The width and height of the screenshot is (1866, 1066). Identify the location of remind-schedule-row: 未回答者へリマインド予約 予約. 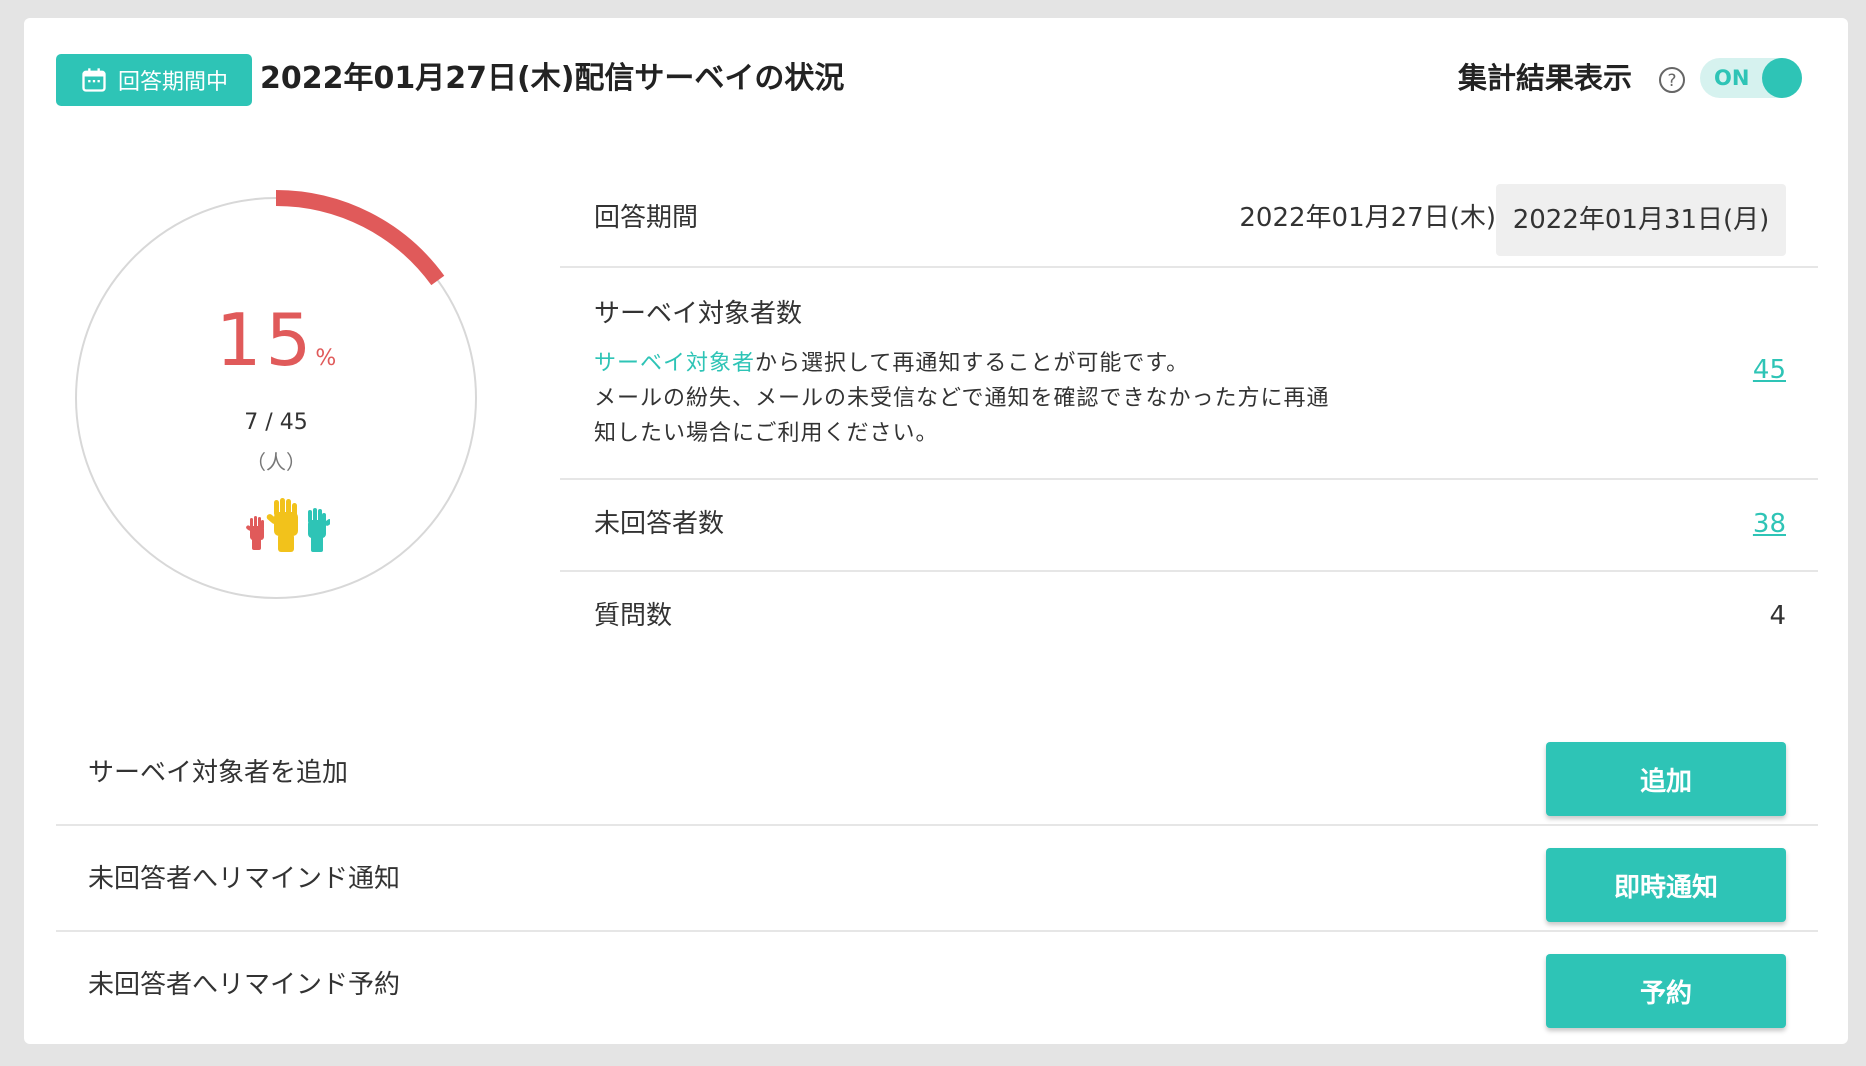
(937, 985).